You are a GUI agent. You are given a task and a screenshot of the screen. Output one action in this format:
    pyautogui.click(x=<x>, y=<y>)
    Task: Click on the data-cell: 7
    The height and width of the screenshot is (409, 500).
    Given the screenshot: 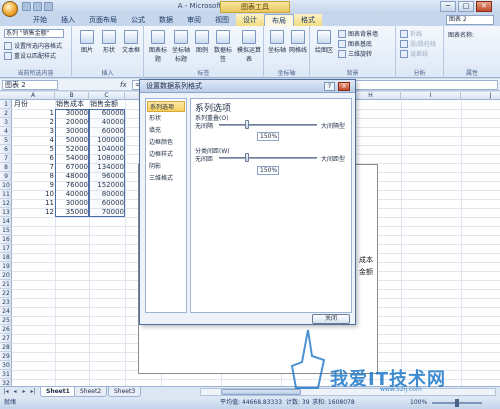 What is the action you would take?
    pyautogui.click(x=34, y=167)
    